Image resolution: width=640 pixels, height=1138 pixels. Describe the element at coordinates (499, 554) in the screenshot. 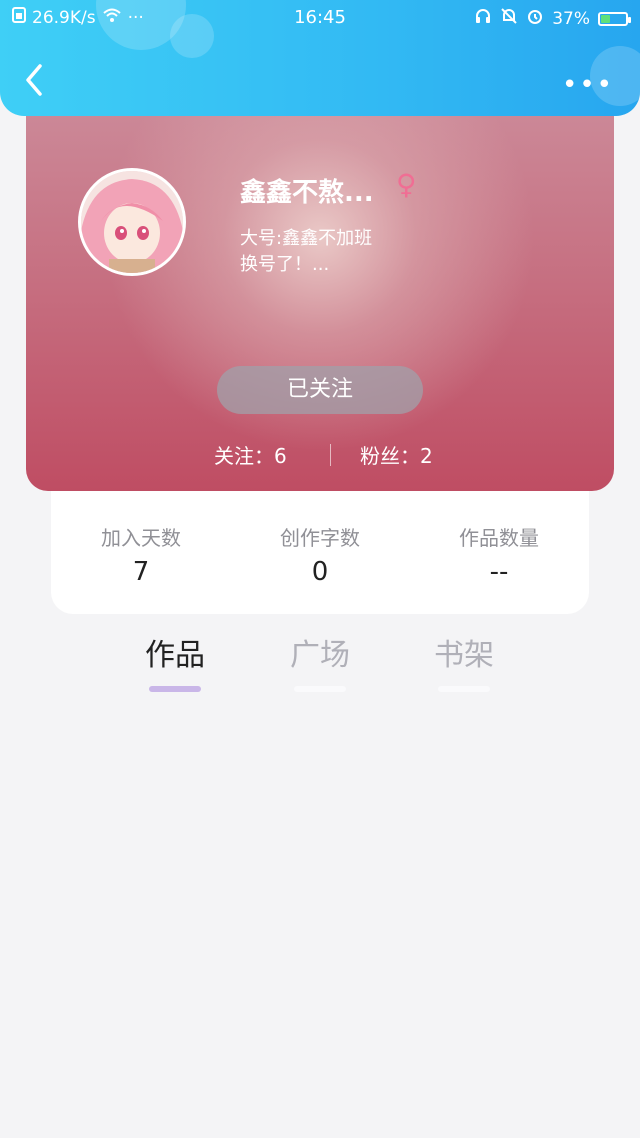

I see `info-works-count: 作品数量 --` at that location.